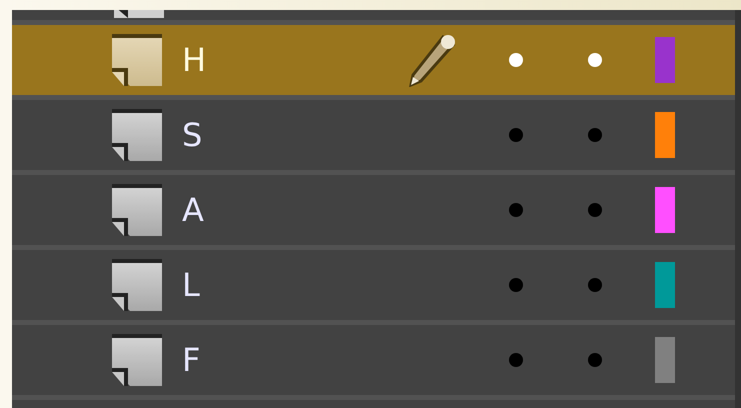 The height and width of the screenshot is (408, 741). What do you see at coordinates (191, 285) in the screenshot?
I see `layer-name: L` at bounding box center [191, 285].